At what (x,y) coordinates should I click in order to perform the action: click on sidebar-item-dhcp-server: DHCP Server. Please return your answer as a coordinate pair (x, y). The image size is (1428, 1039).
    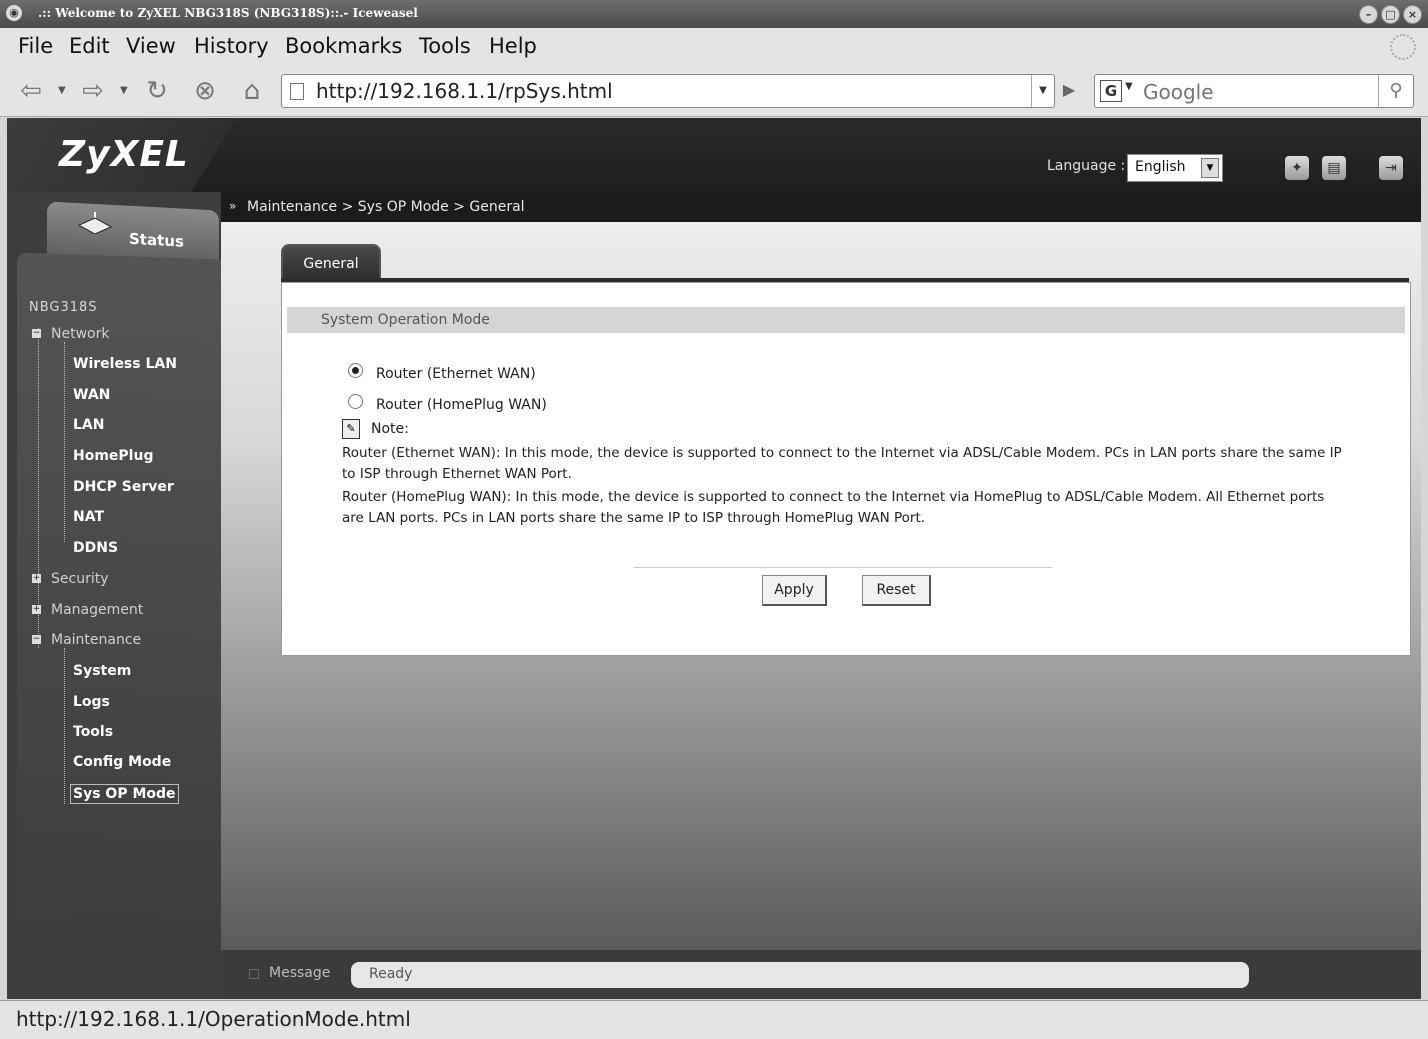
    Looking at the image, I should click on (123, 487).